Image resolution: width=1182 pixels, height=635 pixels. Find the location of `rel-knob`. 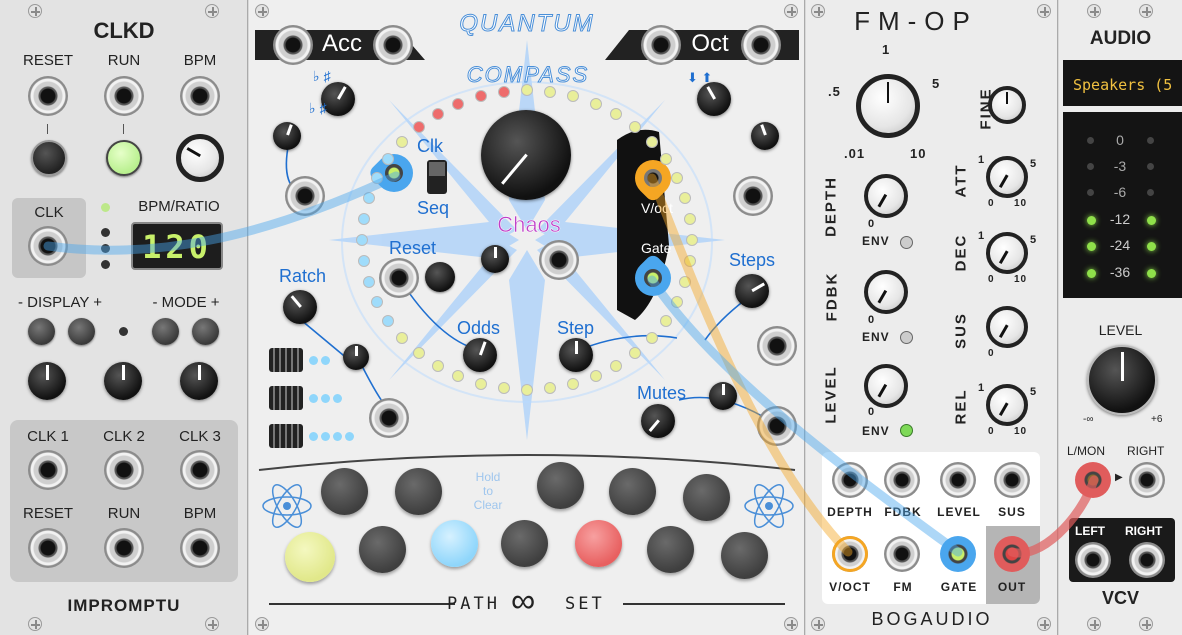

rel-knob is located at coordinates (1007, 405).